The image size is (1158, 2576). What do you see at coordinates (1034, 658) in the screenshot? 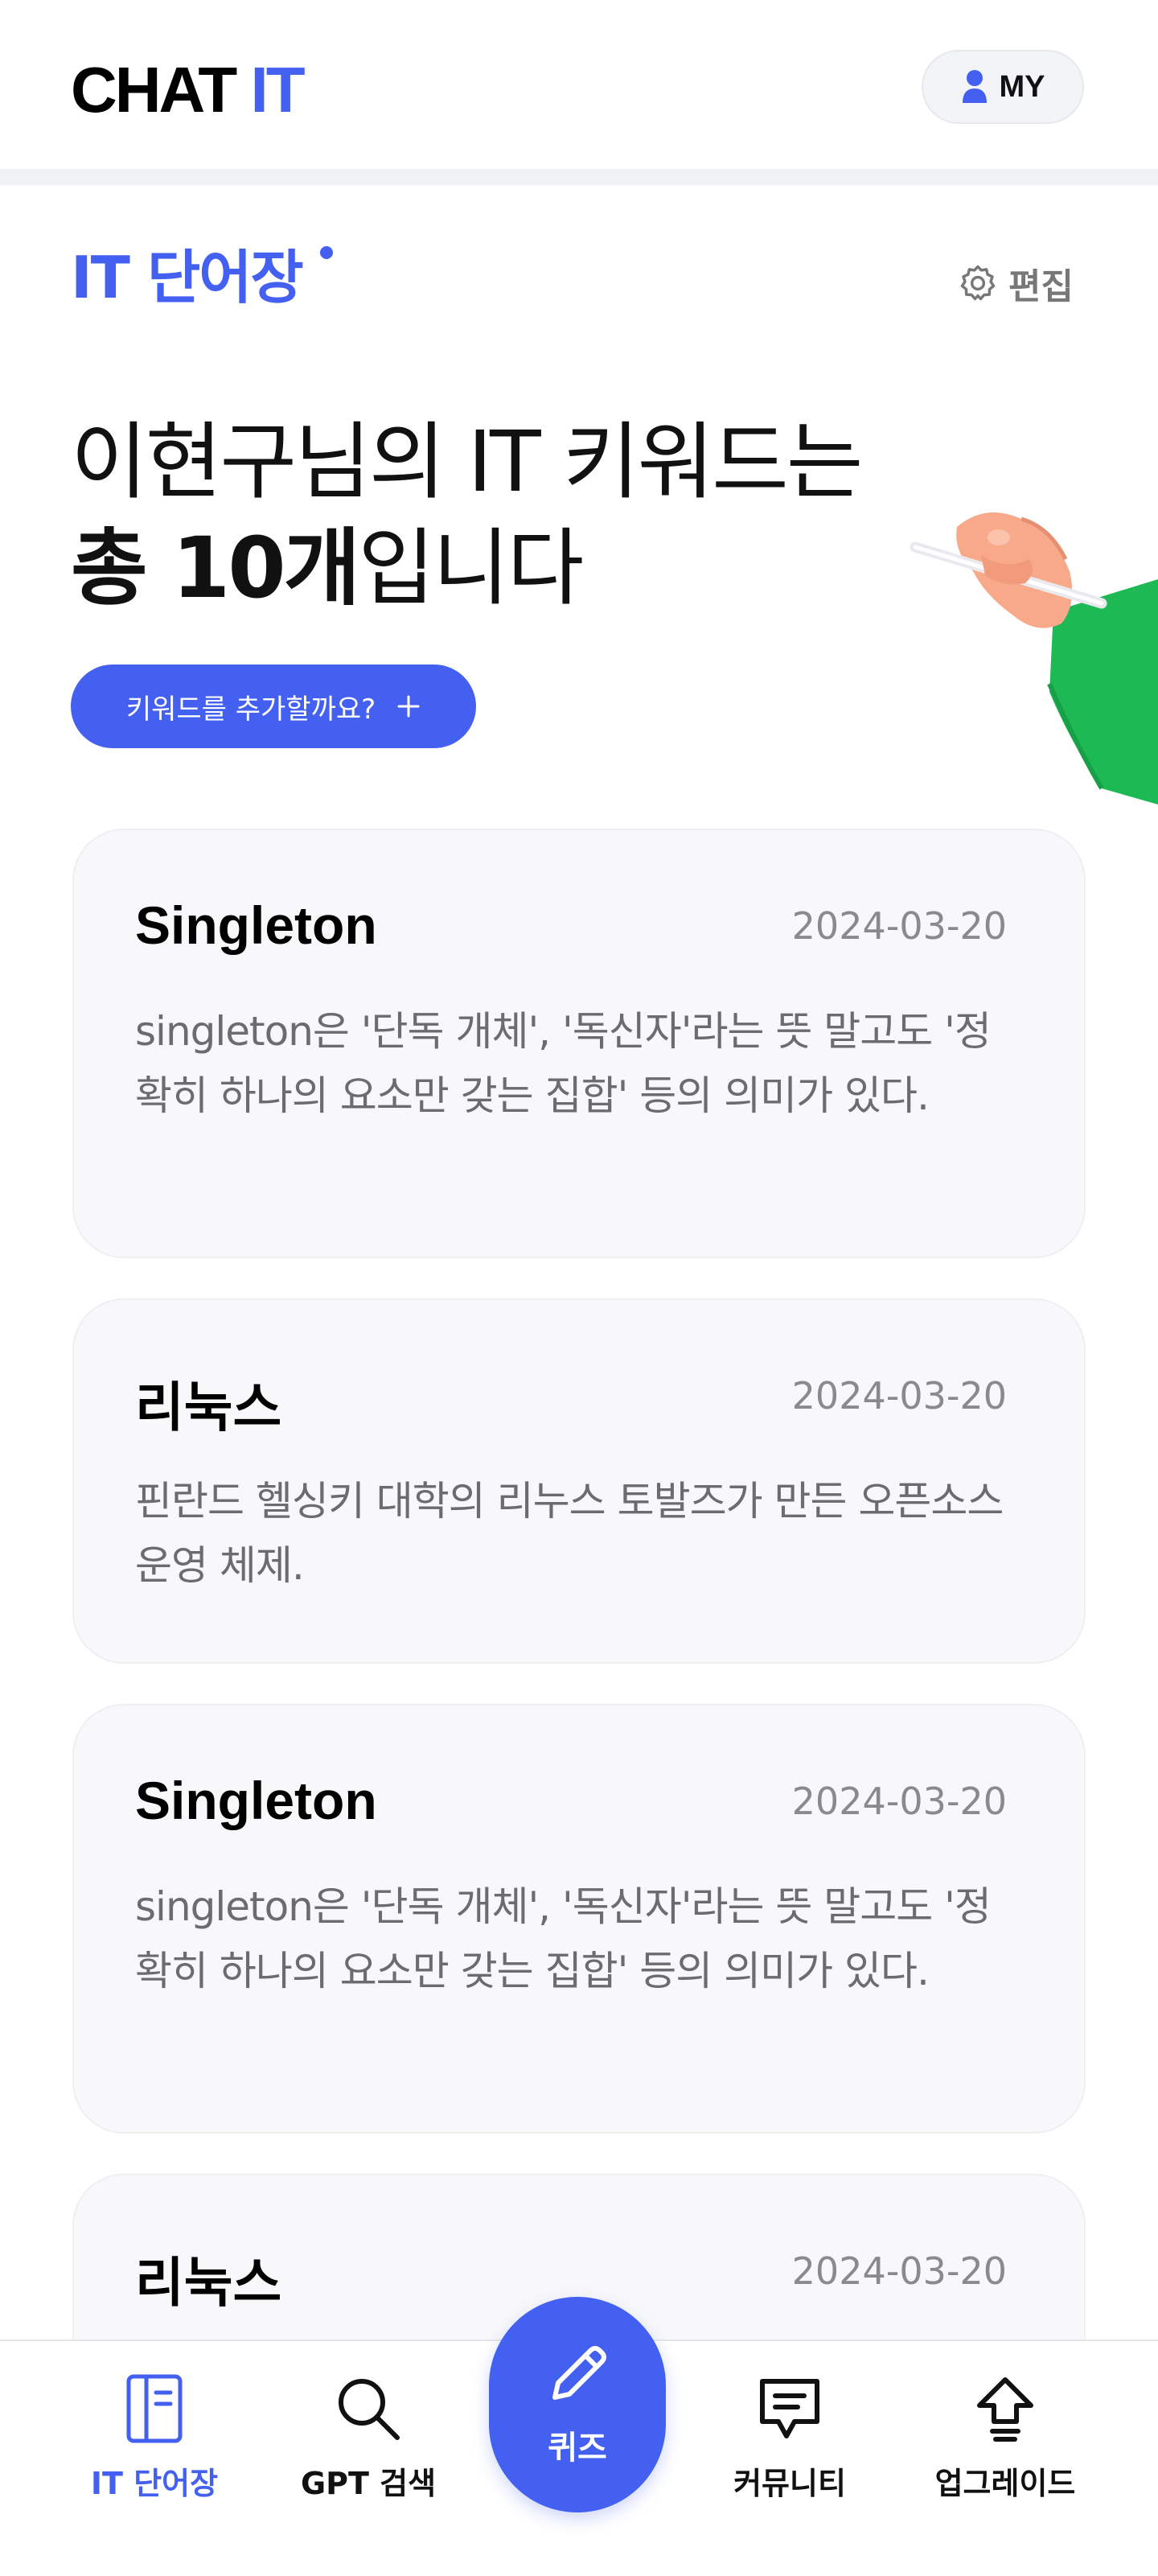
I see `hand-holding-pen-illustration` at bounding box center [1034, 658].